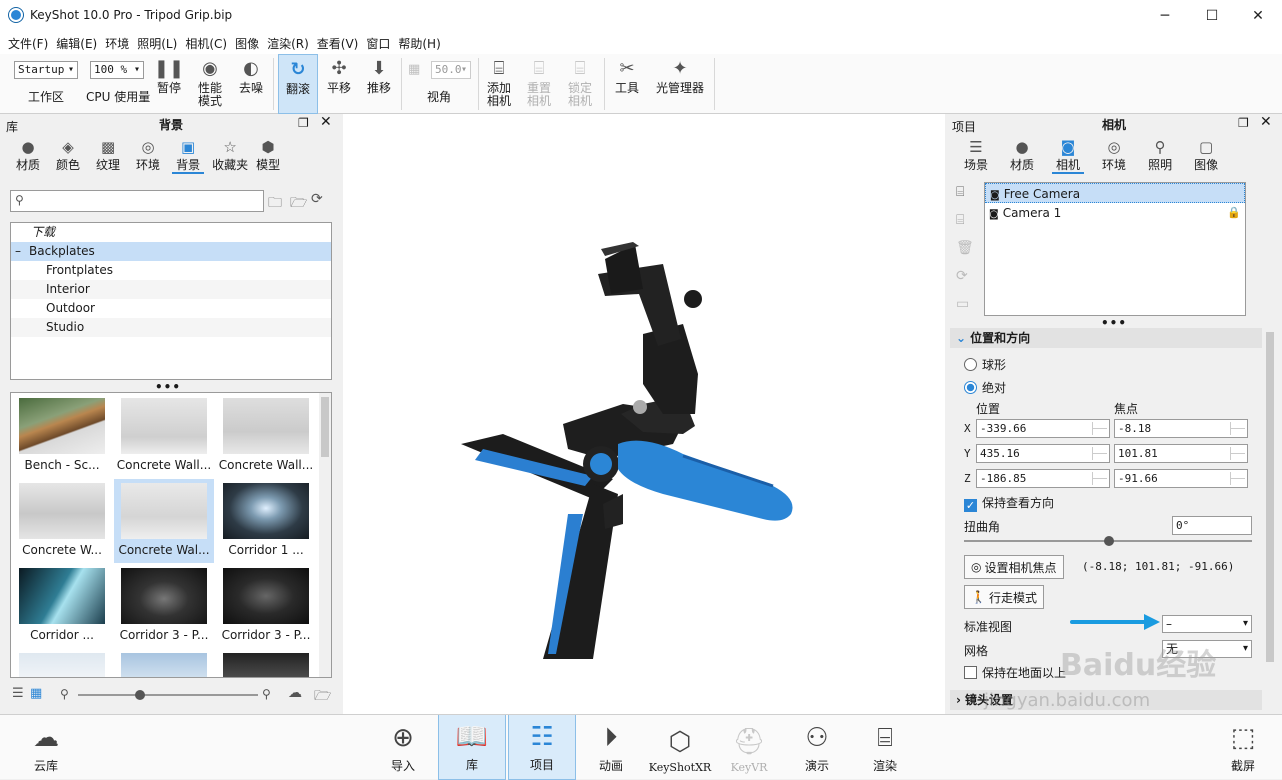 The height and width of the screenshot is (780, 1282). Describe the element at coordinates (298, 84) in the screenshot. I see `tumble-button: ↻ 翻滚` at that location.